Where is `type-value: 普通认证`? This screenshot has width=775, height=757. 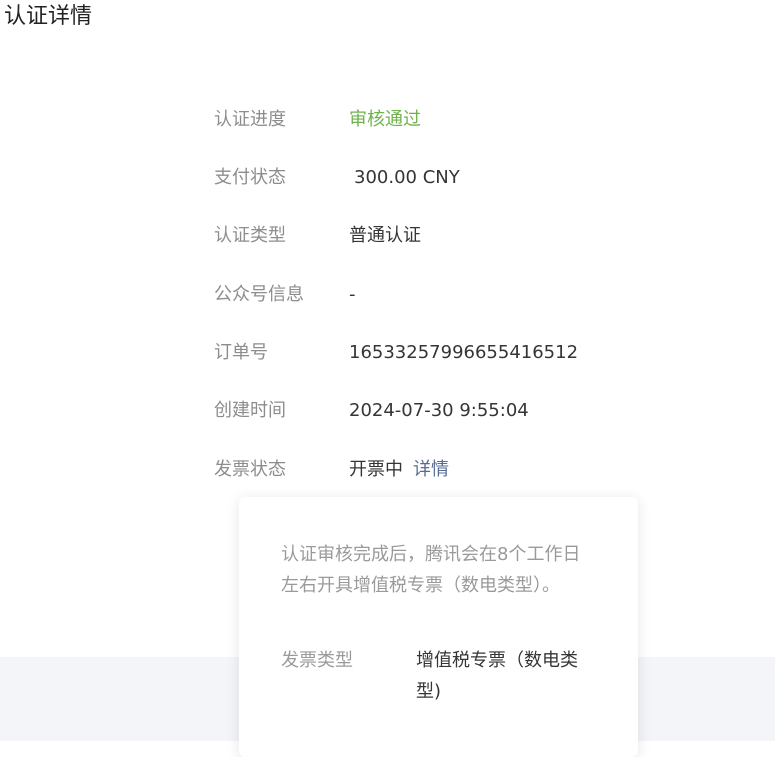 type-value: 普通认证 is located at coordinates (385, 235).